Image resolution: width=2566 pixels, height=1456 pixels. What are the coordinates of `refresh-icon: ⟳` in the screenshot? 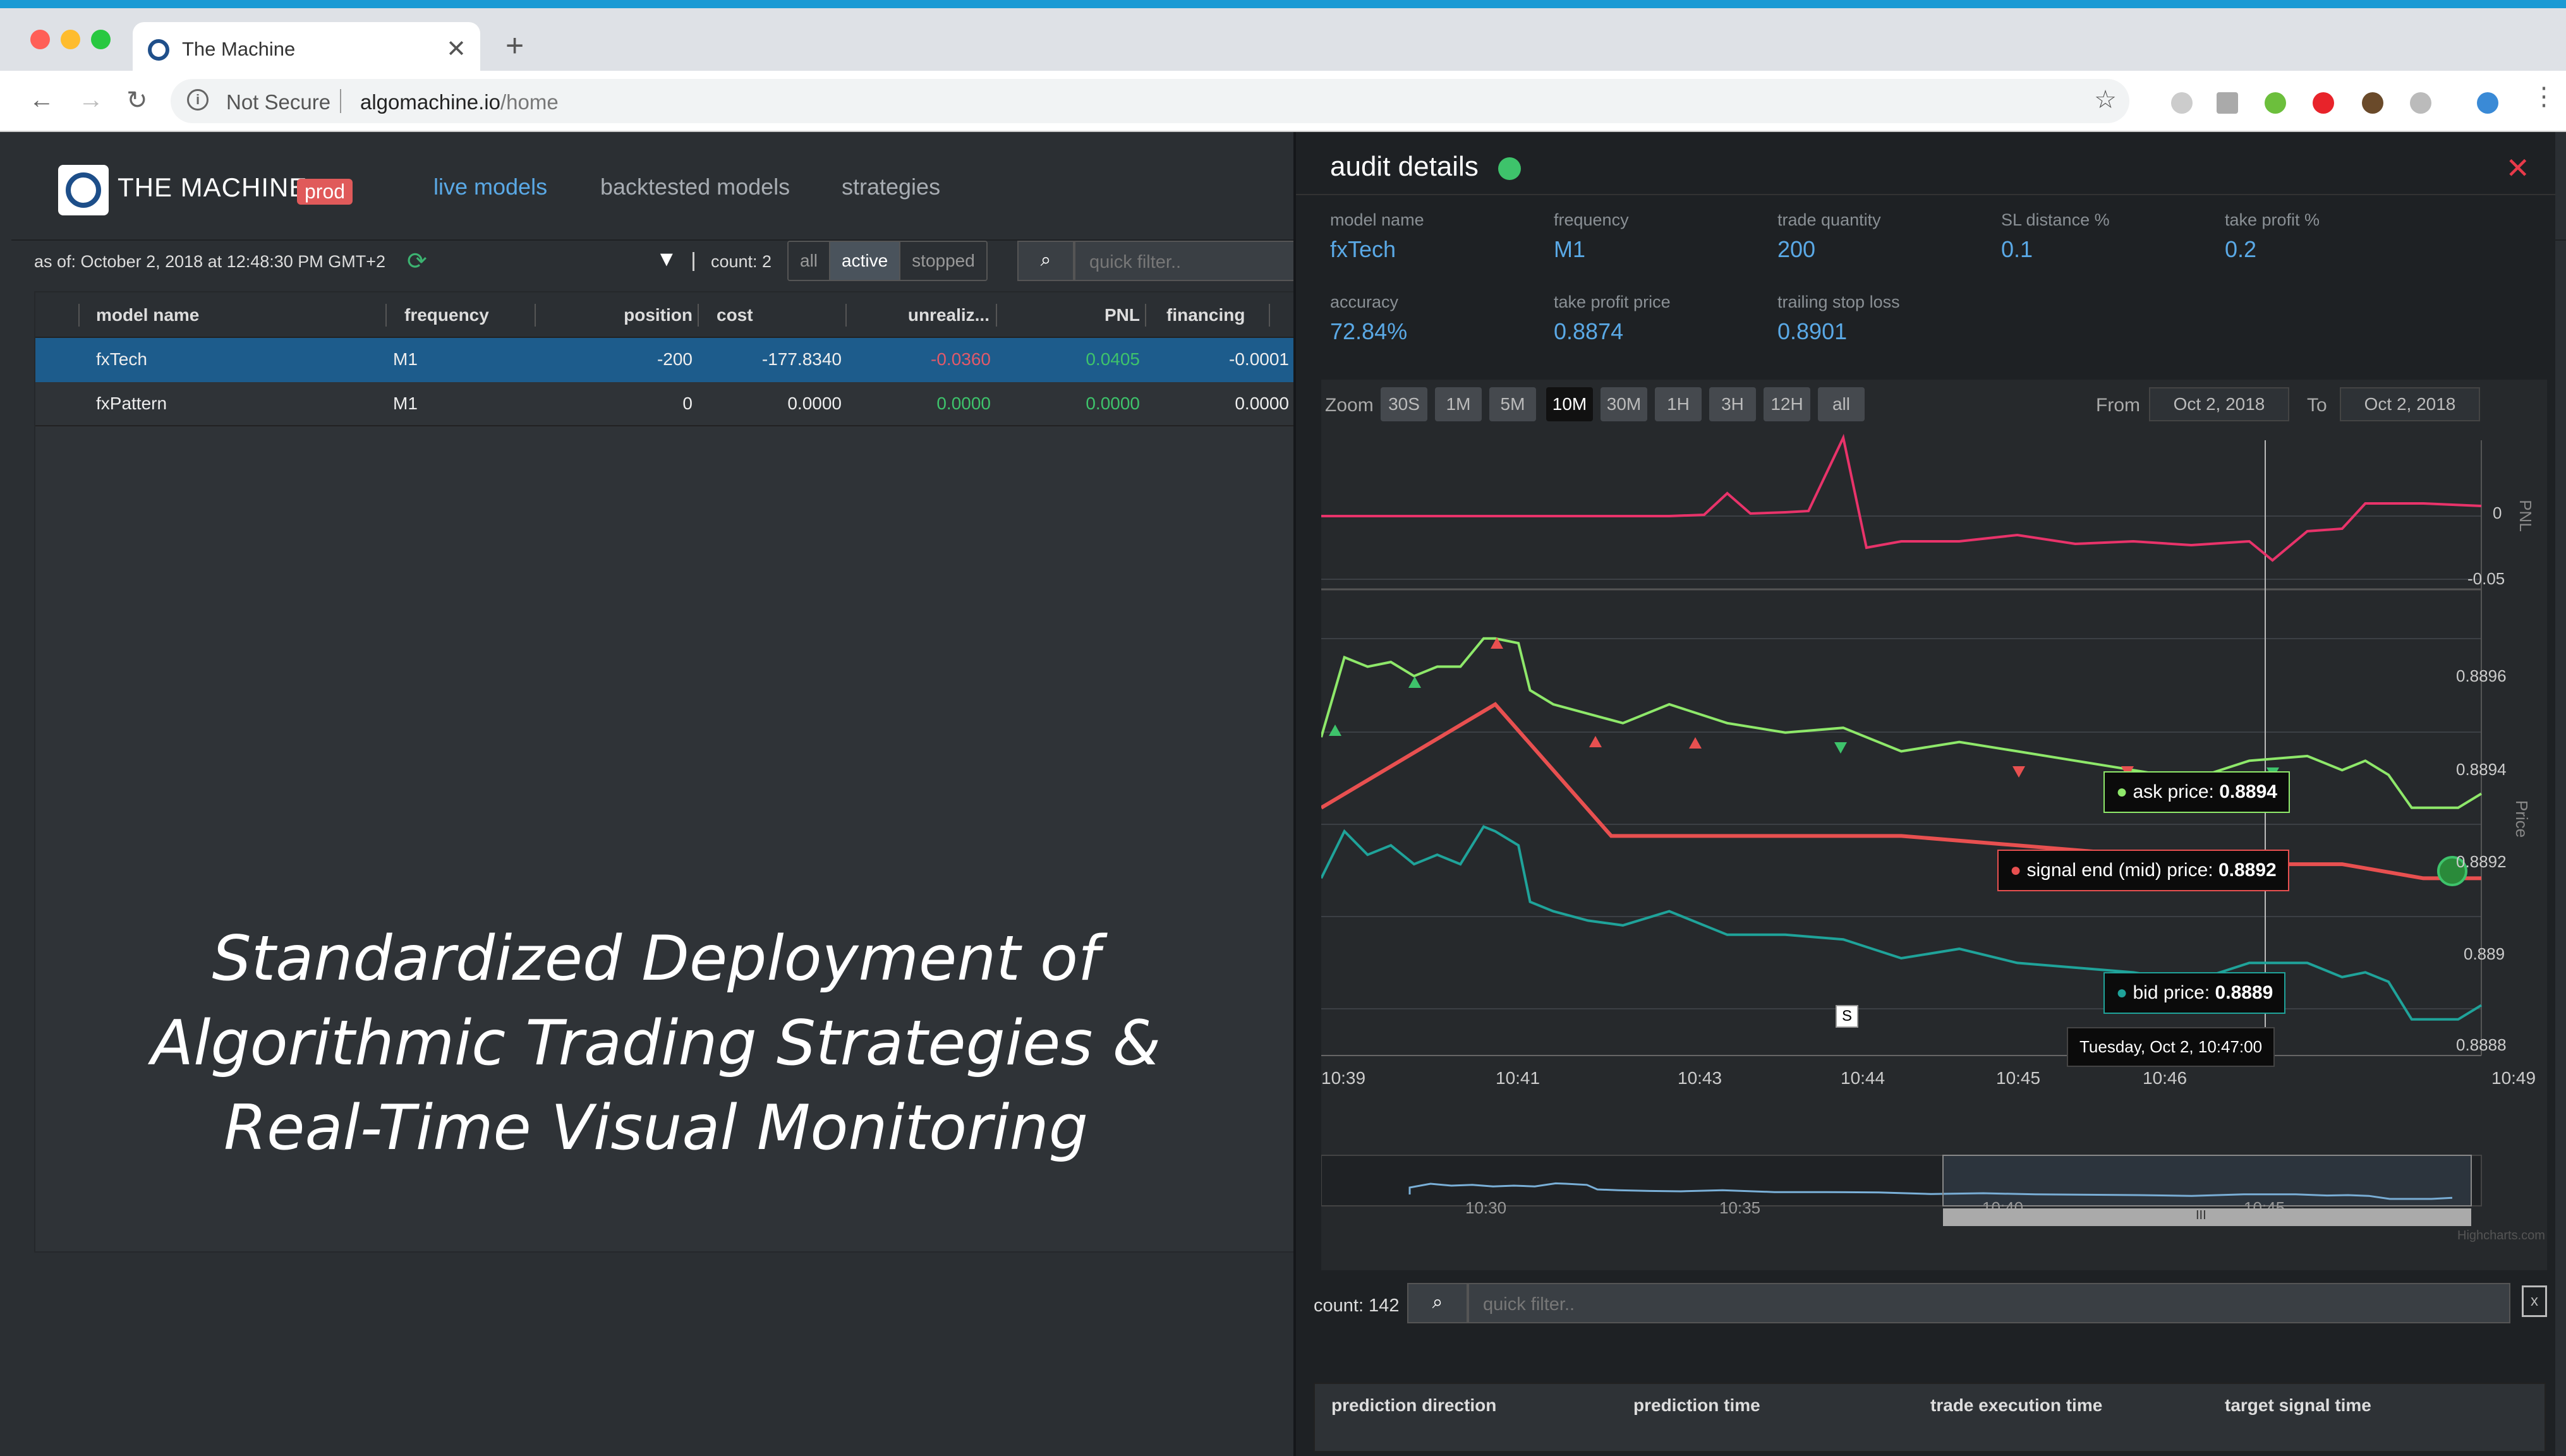 It's located at (417, 261).